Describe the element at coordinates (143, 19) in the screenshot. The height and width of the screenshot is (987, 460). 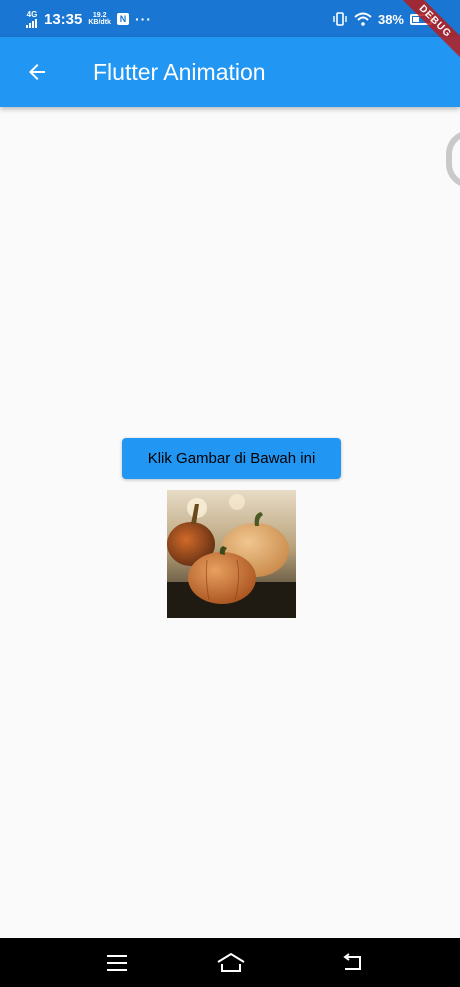
I see `more-notifications-icon: ···` at that location.